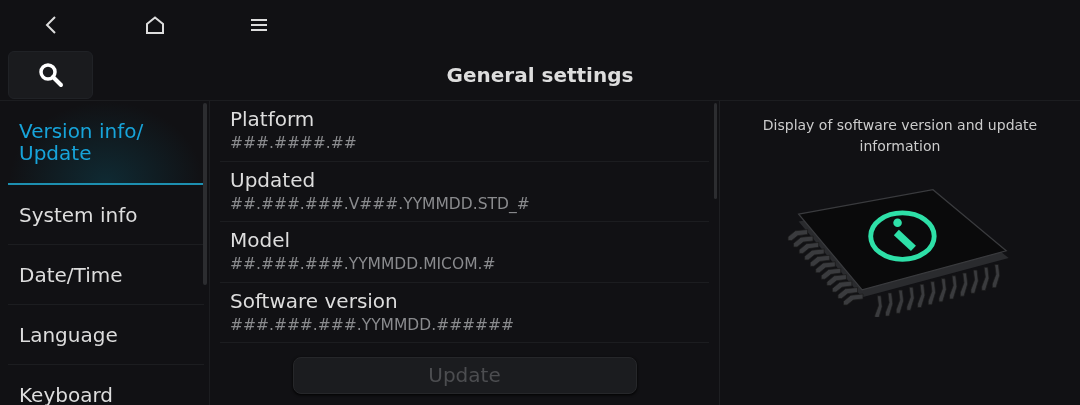  I want to click on info-value: ##.###.###.V###.YYMMDD.STD_#, so click(380, 204).